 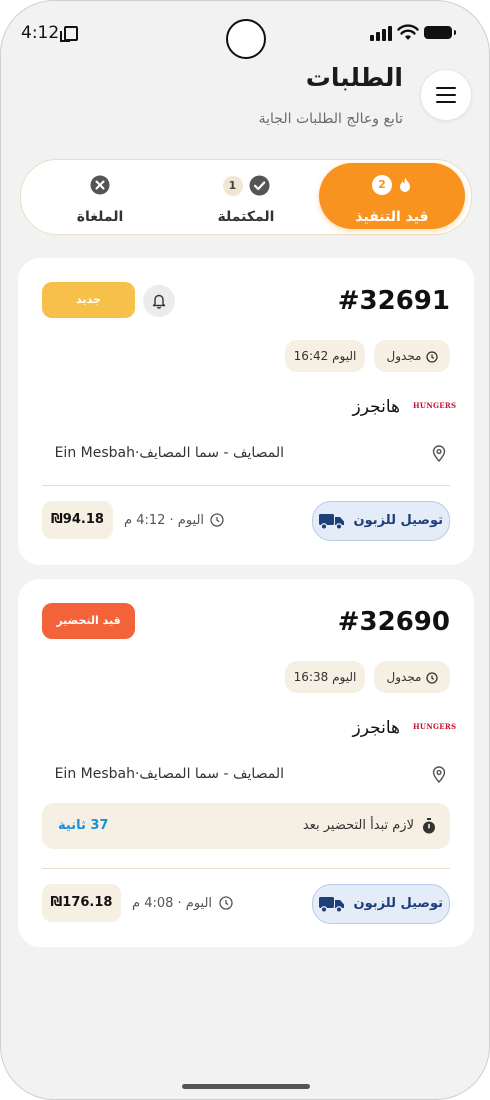 What do you see at coordinates (446, 88) in the screenshot?
I see `hamburger-menu-icon` at bounding box center [446, 88].